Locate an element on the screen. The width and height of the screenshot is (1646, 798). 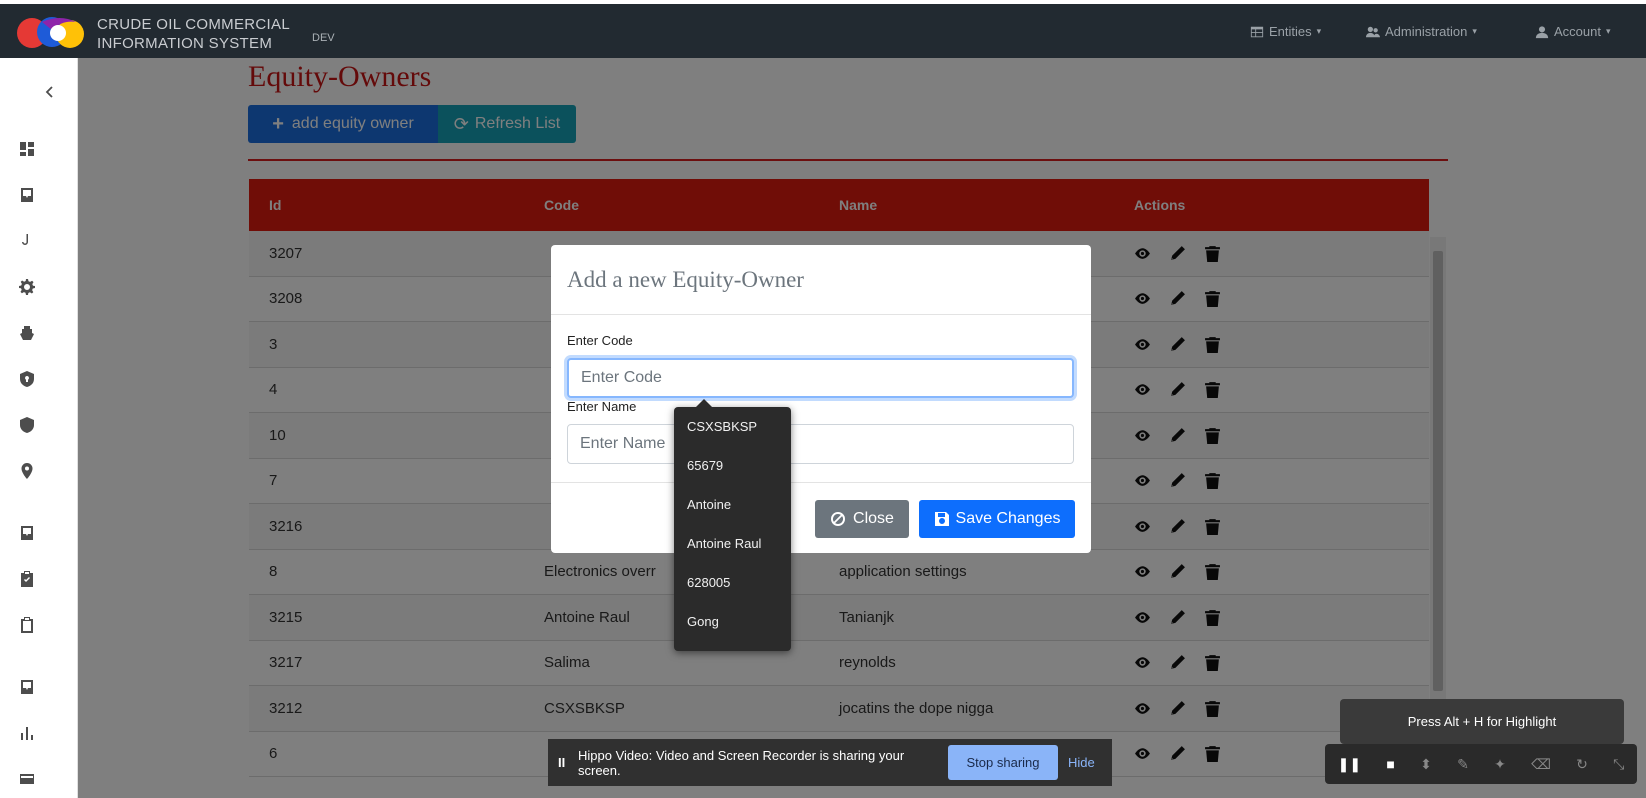
shield-lock-icon is located at coordinates (27, 379).